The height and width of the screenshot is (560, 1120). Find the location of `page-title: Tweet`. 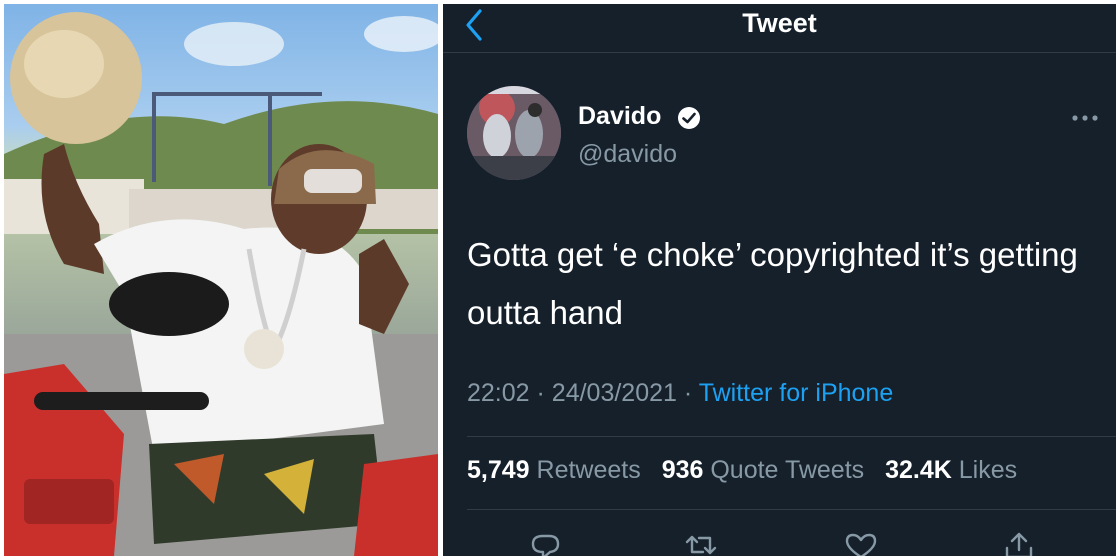

page-title: Tweet is located at coordinates (779, 23).